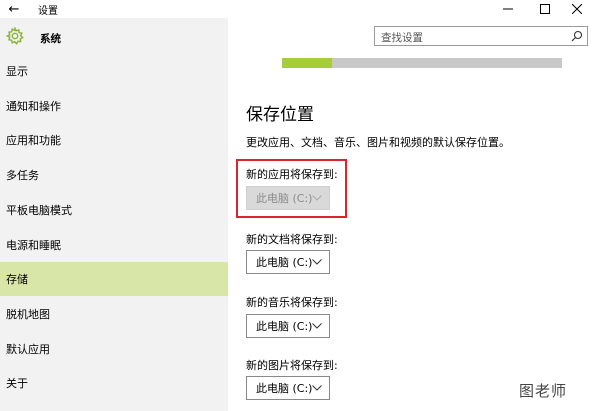  I want to click on sidebar-item-label: 脱机地图, so click(28, 314).